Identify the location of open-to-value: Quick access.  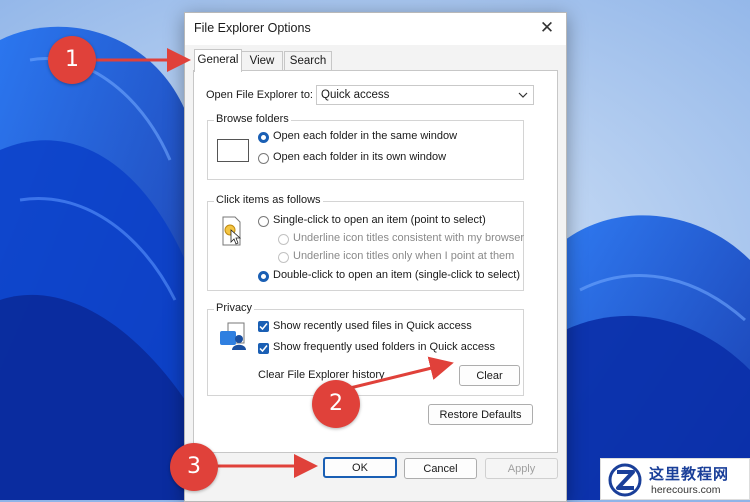
(355, 95).